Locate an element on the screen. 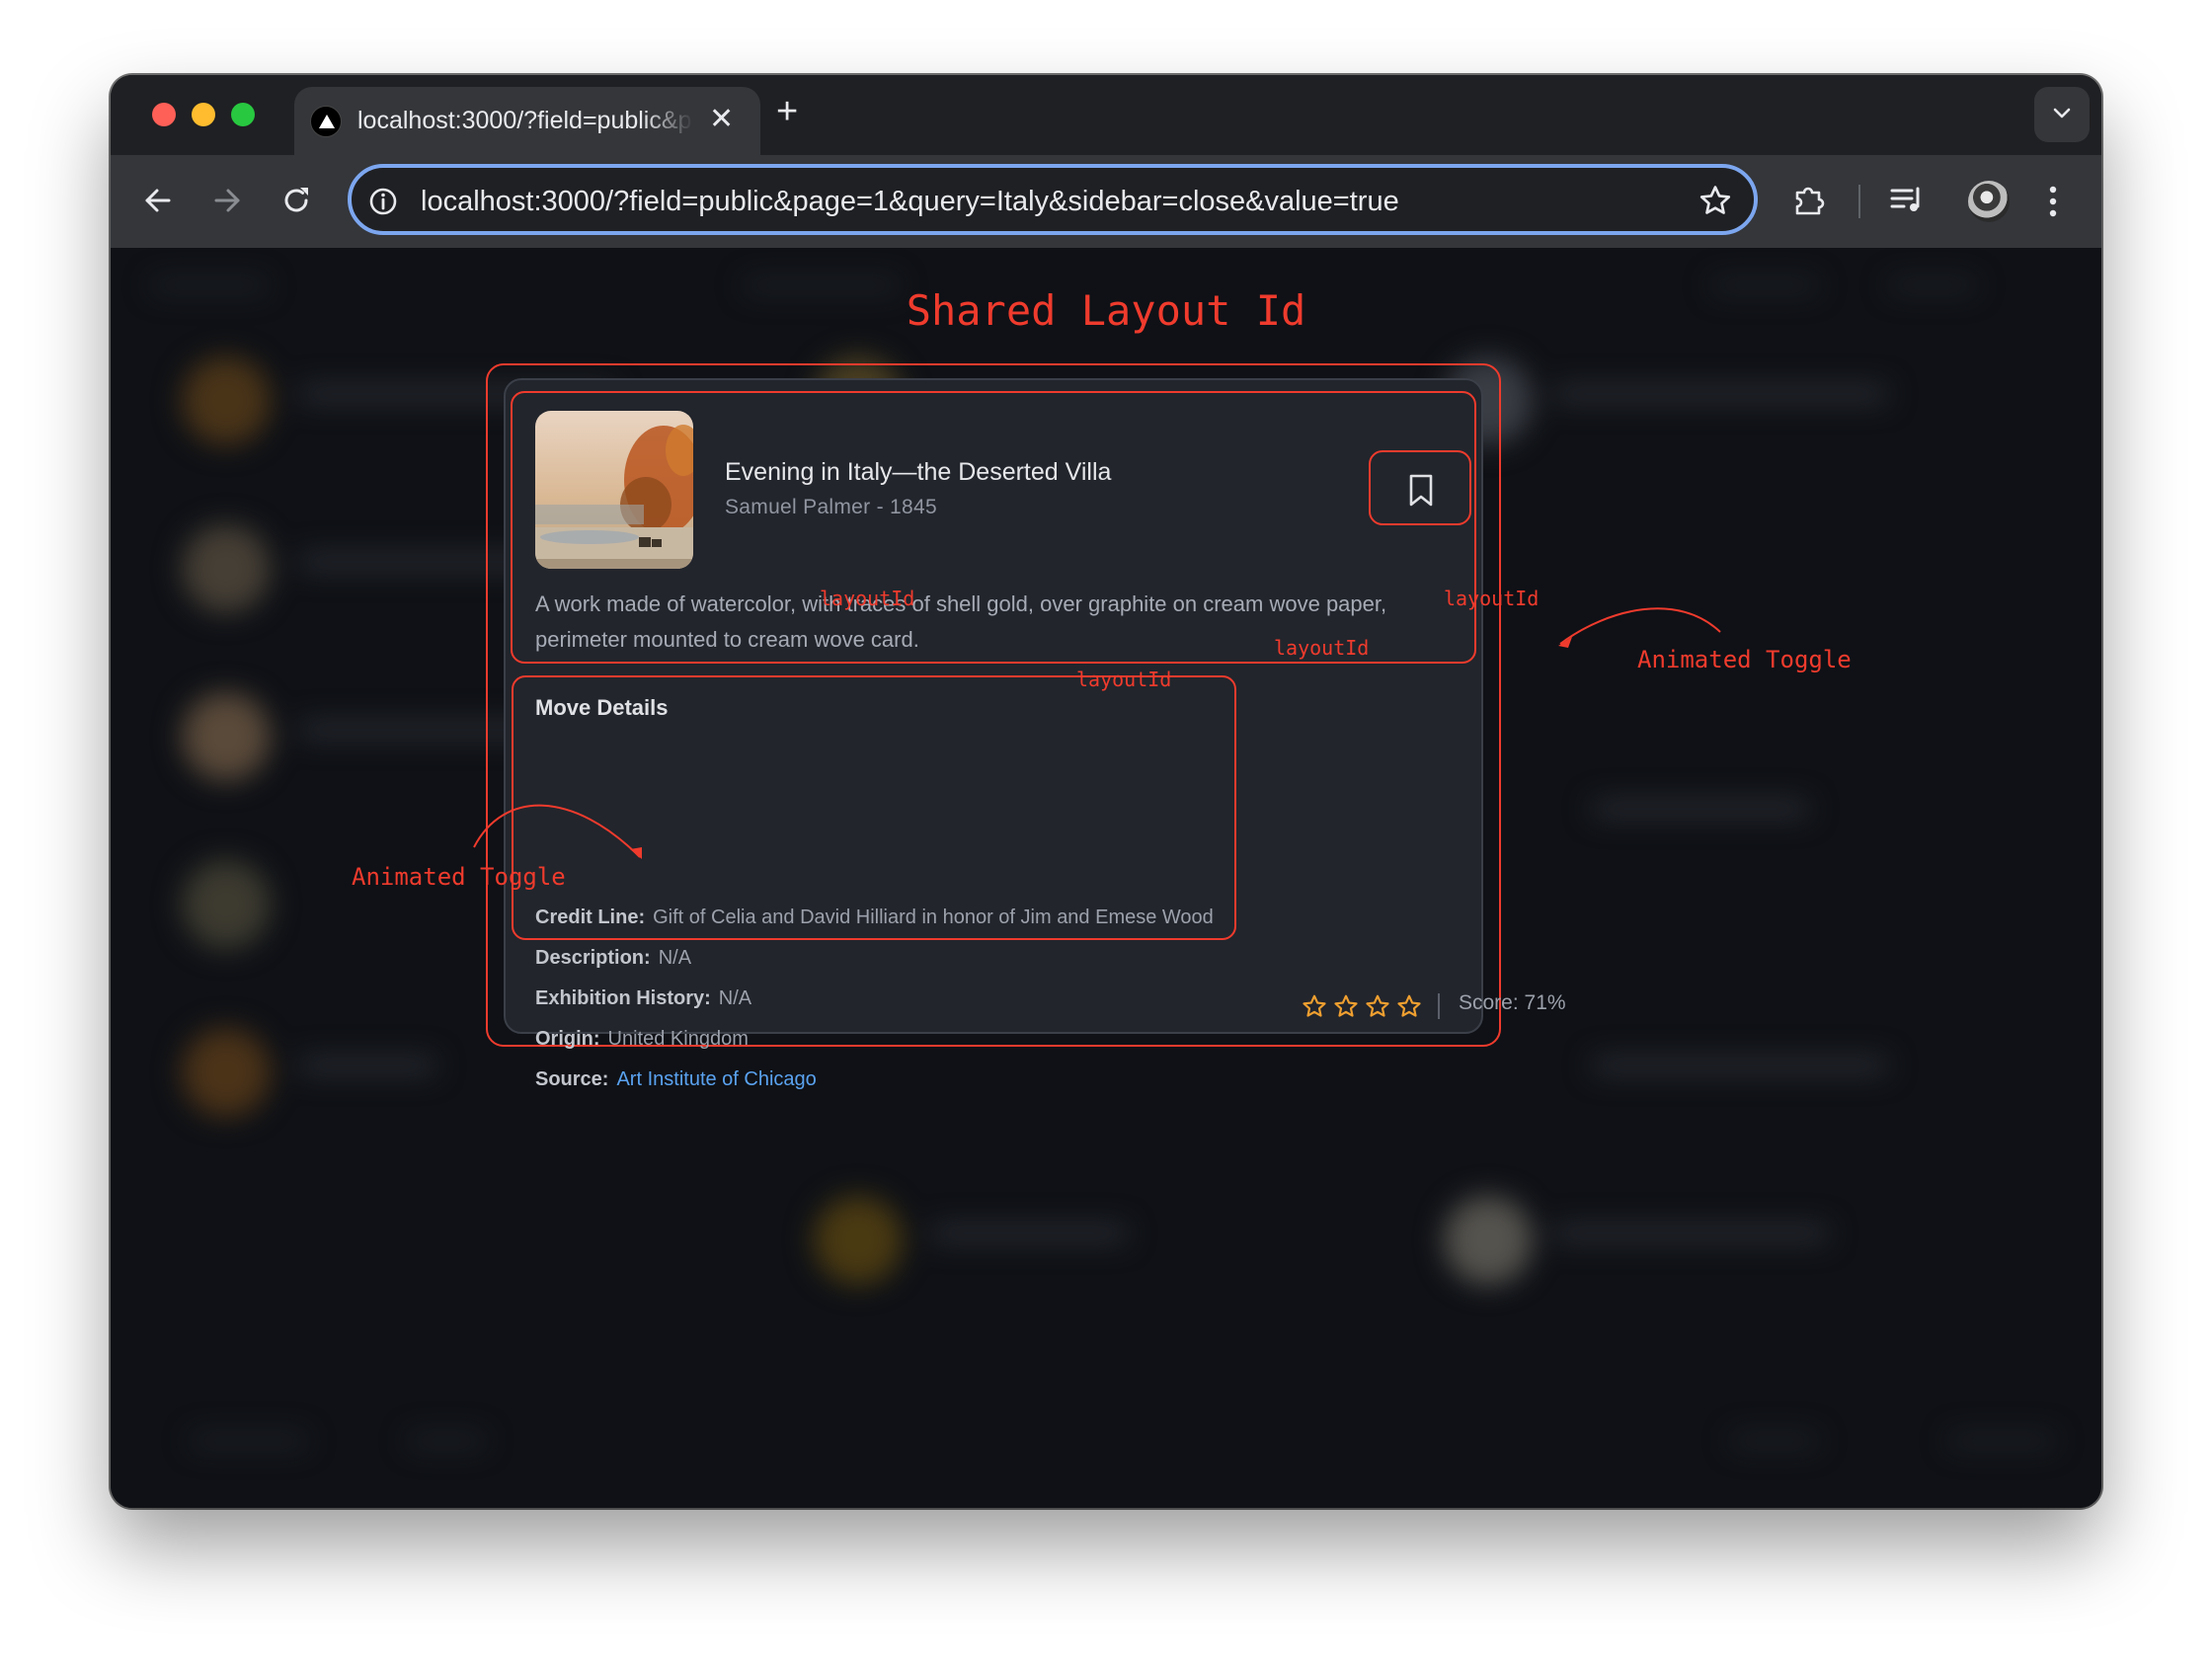  animated-toggle-label-bookmark: Animated Toggle is located at coordinates (1745, 659).